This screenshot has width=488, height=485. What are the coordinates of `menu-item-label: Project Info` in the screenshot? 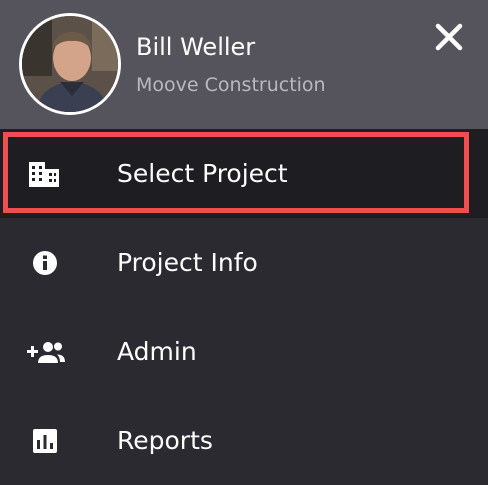 It's located at (187, 262).